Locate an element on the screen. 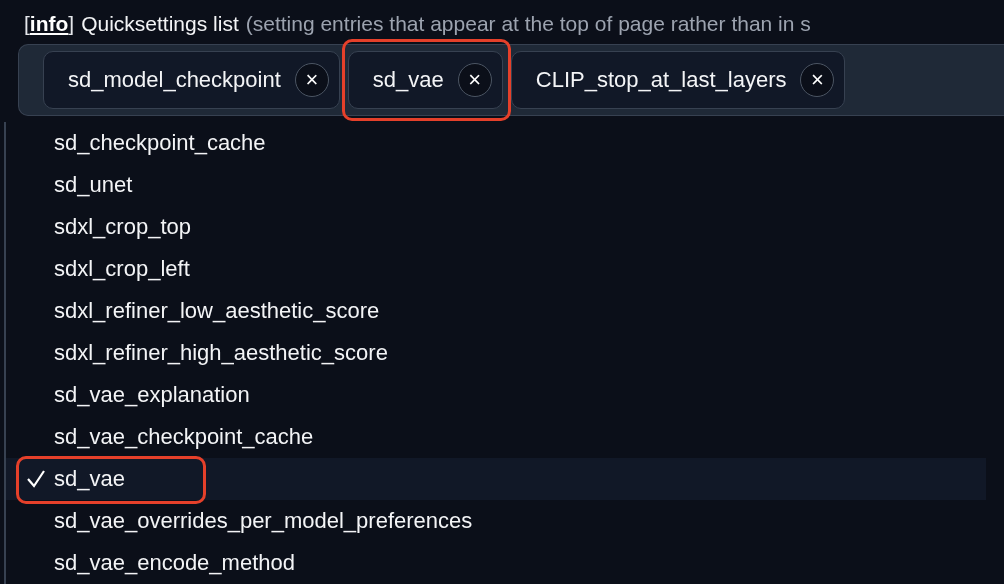 This screenshot has width=1004, height=584. dropdown-option: sd_vae_encode_method is located at coordinates (496, 563).